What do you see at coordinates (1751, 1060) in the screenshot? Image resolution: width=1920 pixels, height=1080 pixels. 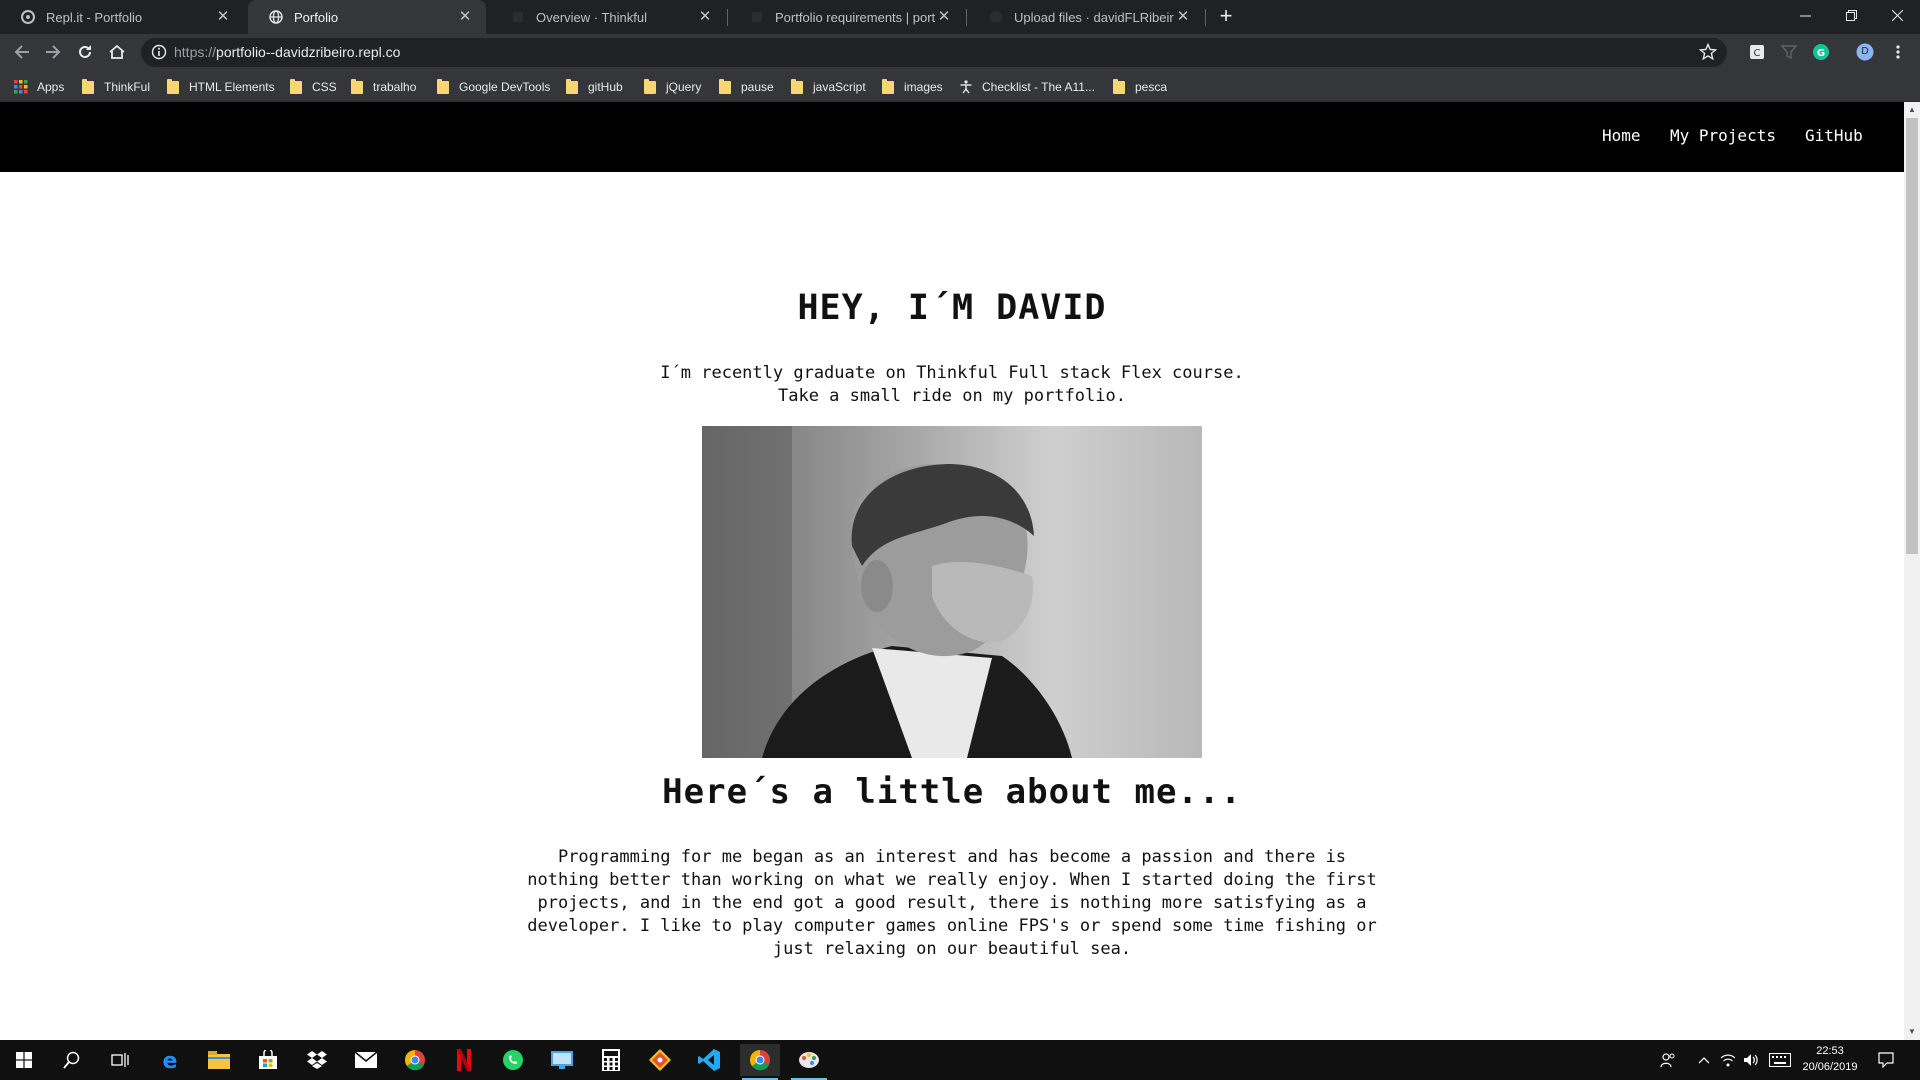 I see `volume-icon` at bounding box center [1751, 1060].